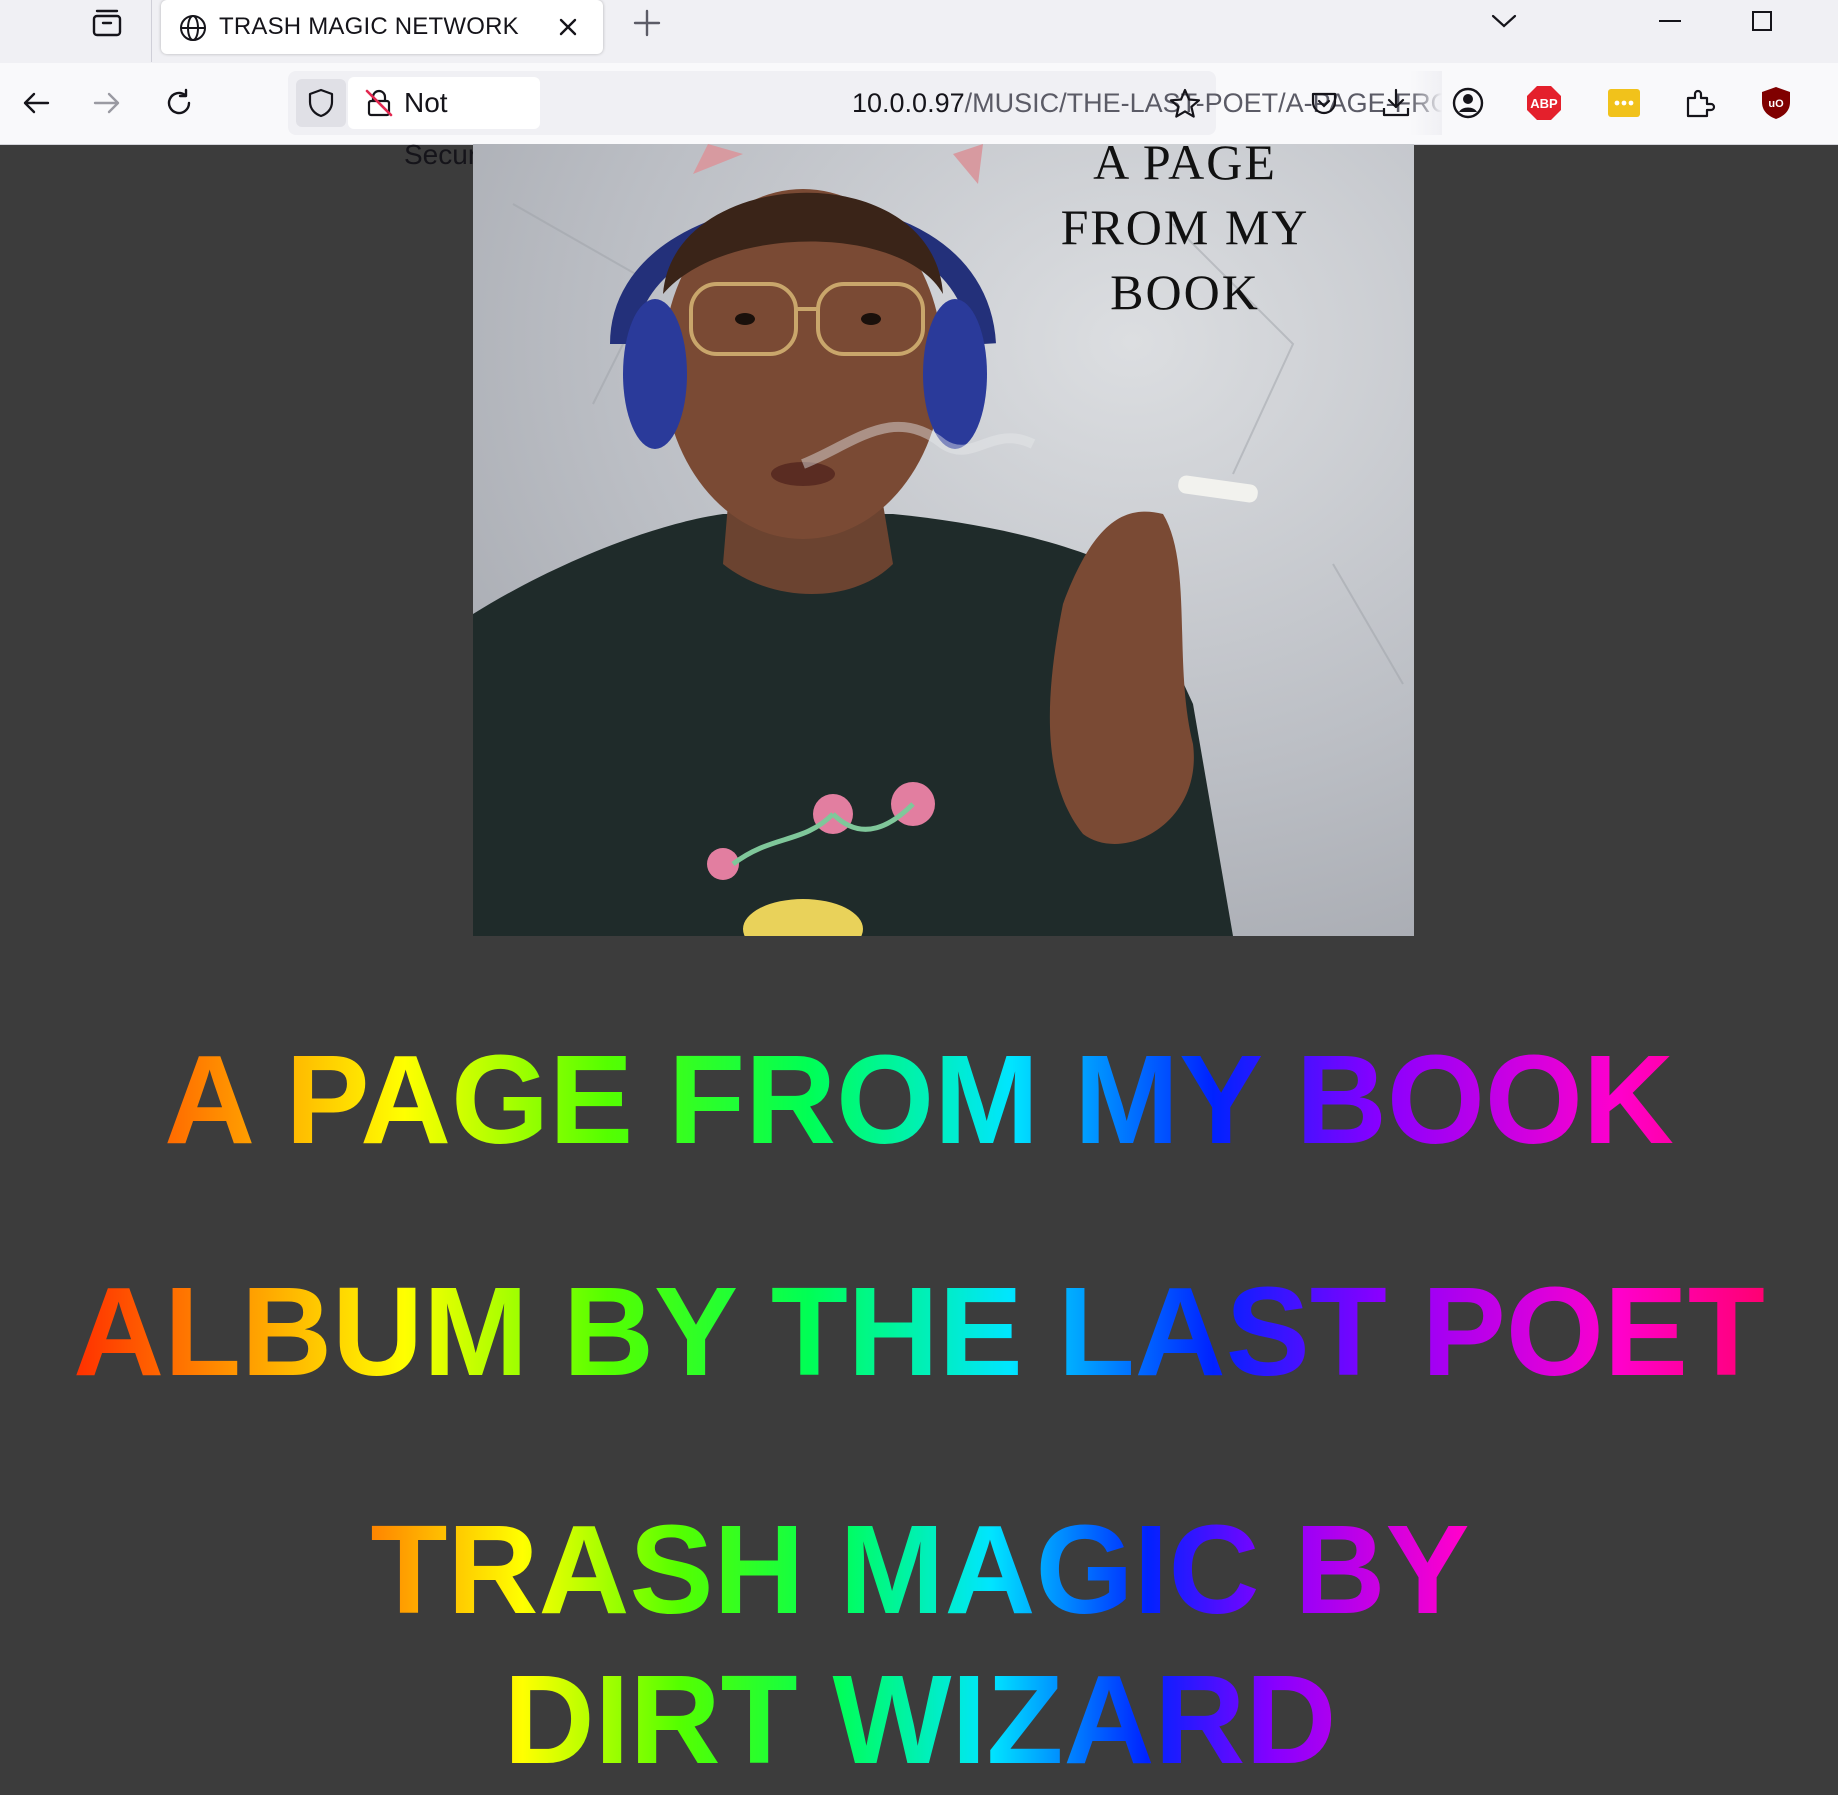 This screenshot has width=1838, height=1795. I want to click on pocket-icon, so click(1324, 103).